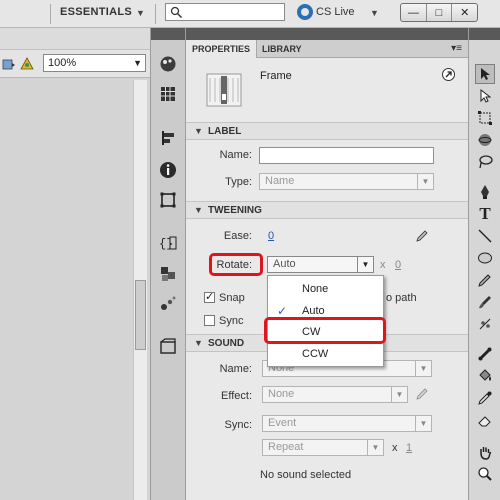 Image resolution: width=500 pixels, height=500 pixels. I want to click on align-icon, so click(168, 138).